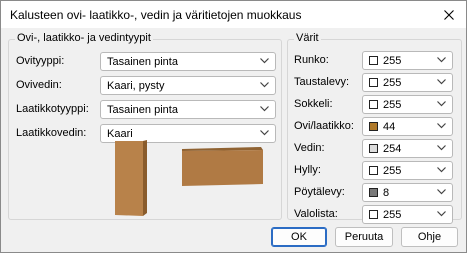  Describe the element at coordinates (131, 178) in the screenshot. I see `door-preview-image` at that location.